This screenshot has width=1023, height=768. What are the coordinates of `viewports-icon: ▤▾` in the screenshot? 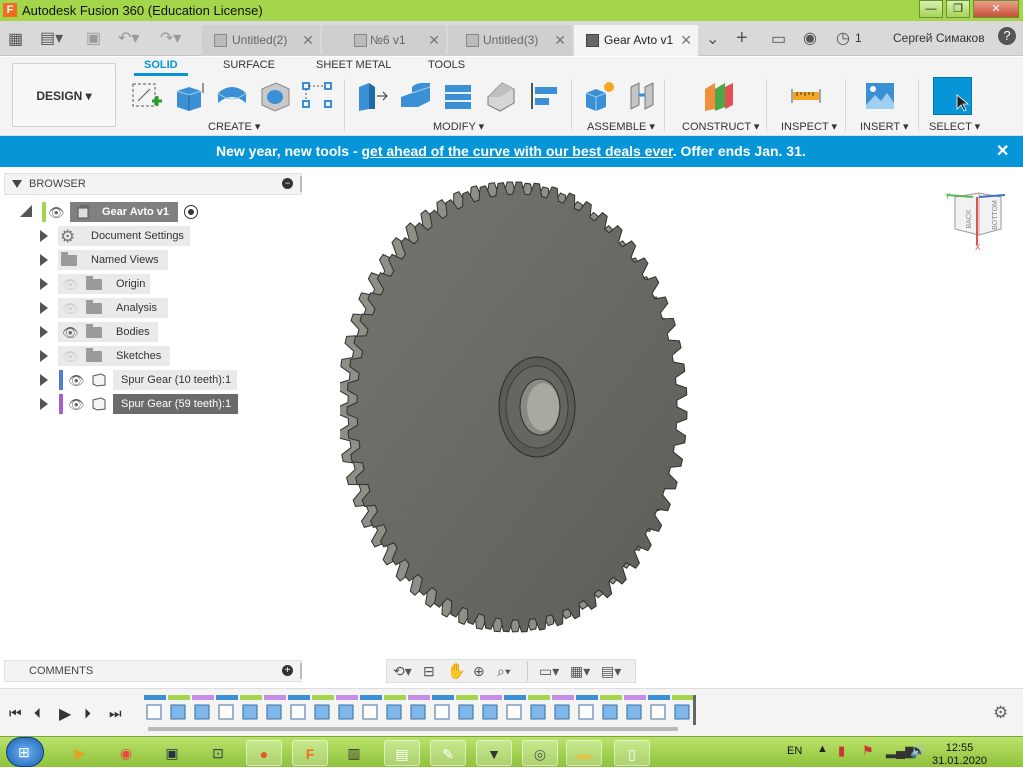 It's located at (611, 671).